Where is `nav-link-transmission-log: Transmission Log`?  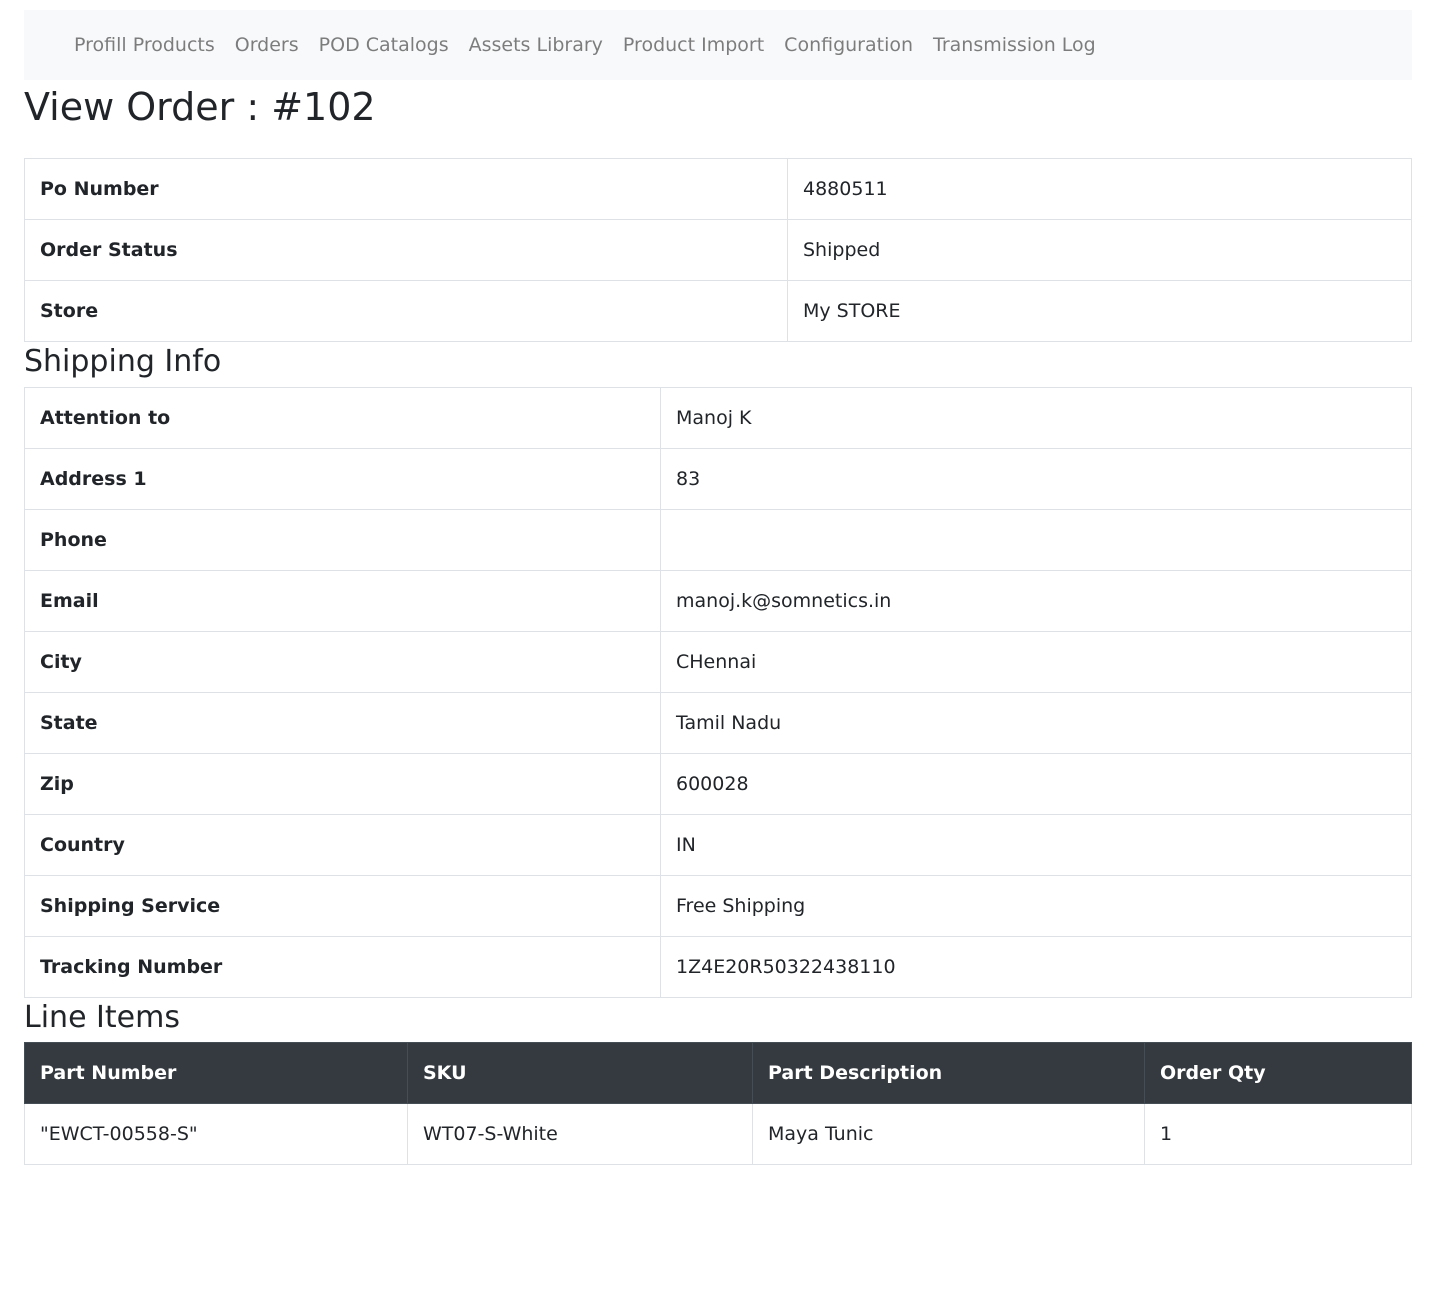 nav-link-transmission-log: Transmission Log is located at coordinates (1014, 45).